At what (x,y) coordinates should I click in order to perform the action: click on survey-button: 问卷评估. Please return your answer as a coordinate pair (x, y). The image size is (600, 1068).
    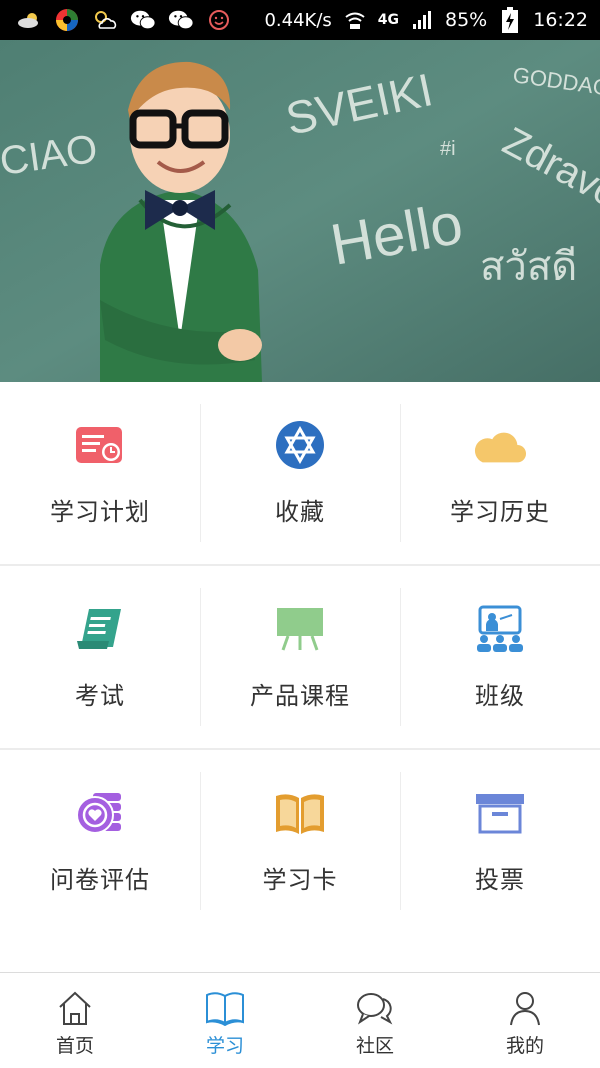
    Looking at the image, I should click on (100, 841).